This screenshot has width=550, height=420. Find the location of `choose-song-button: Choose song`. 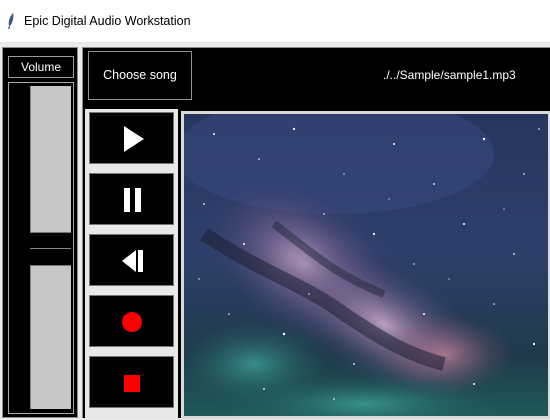

choose-song-button: Choose song is located at coordinates (140, 75).